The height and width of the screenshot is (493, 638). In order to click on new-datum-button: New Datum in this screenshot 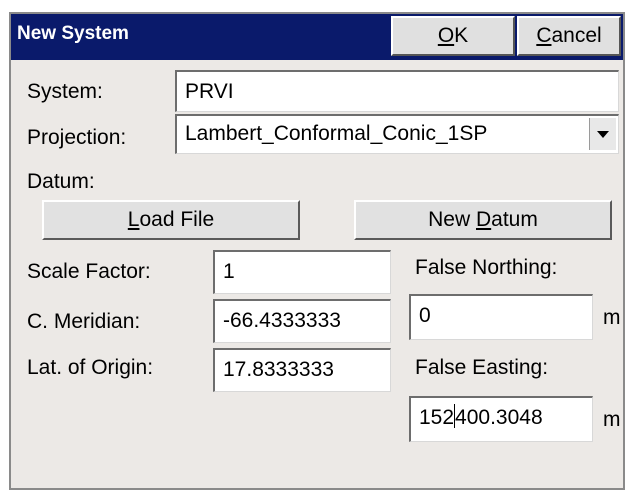, I will do `click(483, 220)`.